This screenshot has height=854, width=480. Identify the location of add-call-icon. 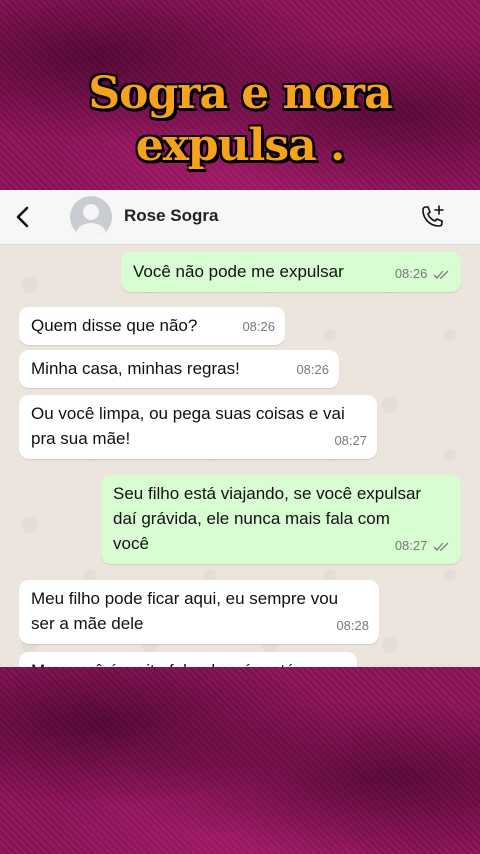
(432, 218).